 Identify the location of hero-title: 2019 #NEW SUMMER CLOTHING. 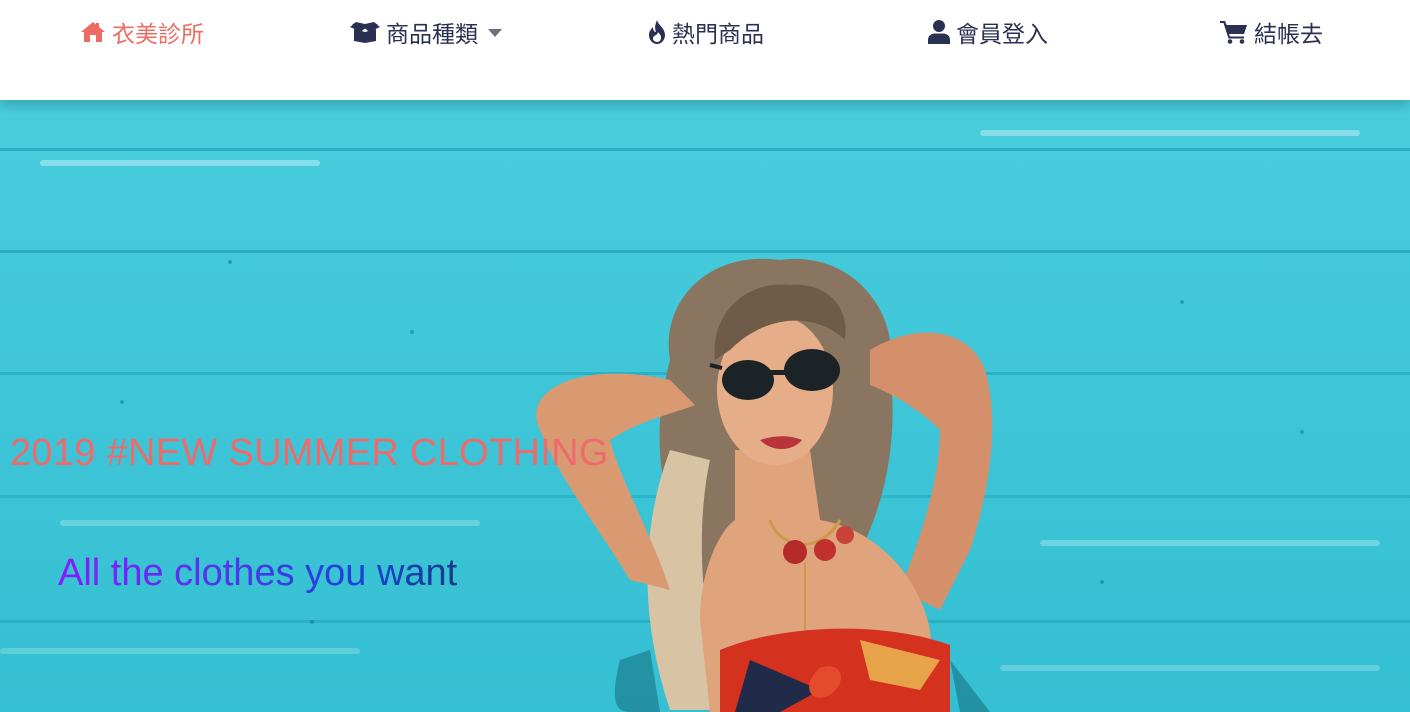
(309, 453).